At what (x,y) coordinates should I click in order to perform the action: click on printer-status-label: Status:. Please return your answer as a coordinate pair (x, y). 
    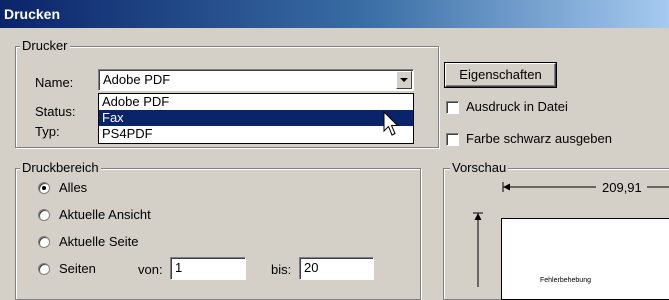
    Looking at the image, I should click on (55, 111).